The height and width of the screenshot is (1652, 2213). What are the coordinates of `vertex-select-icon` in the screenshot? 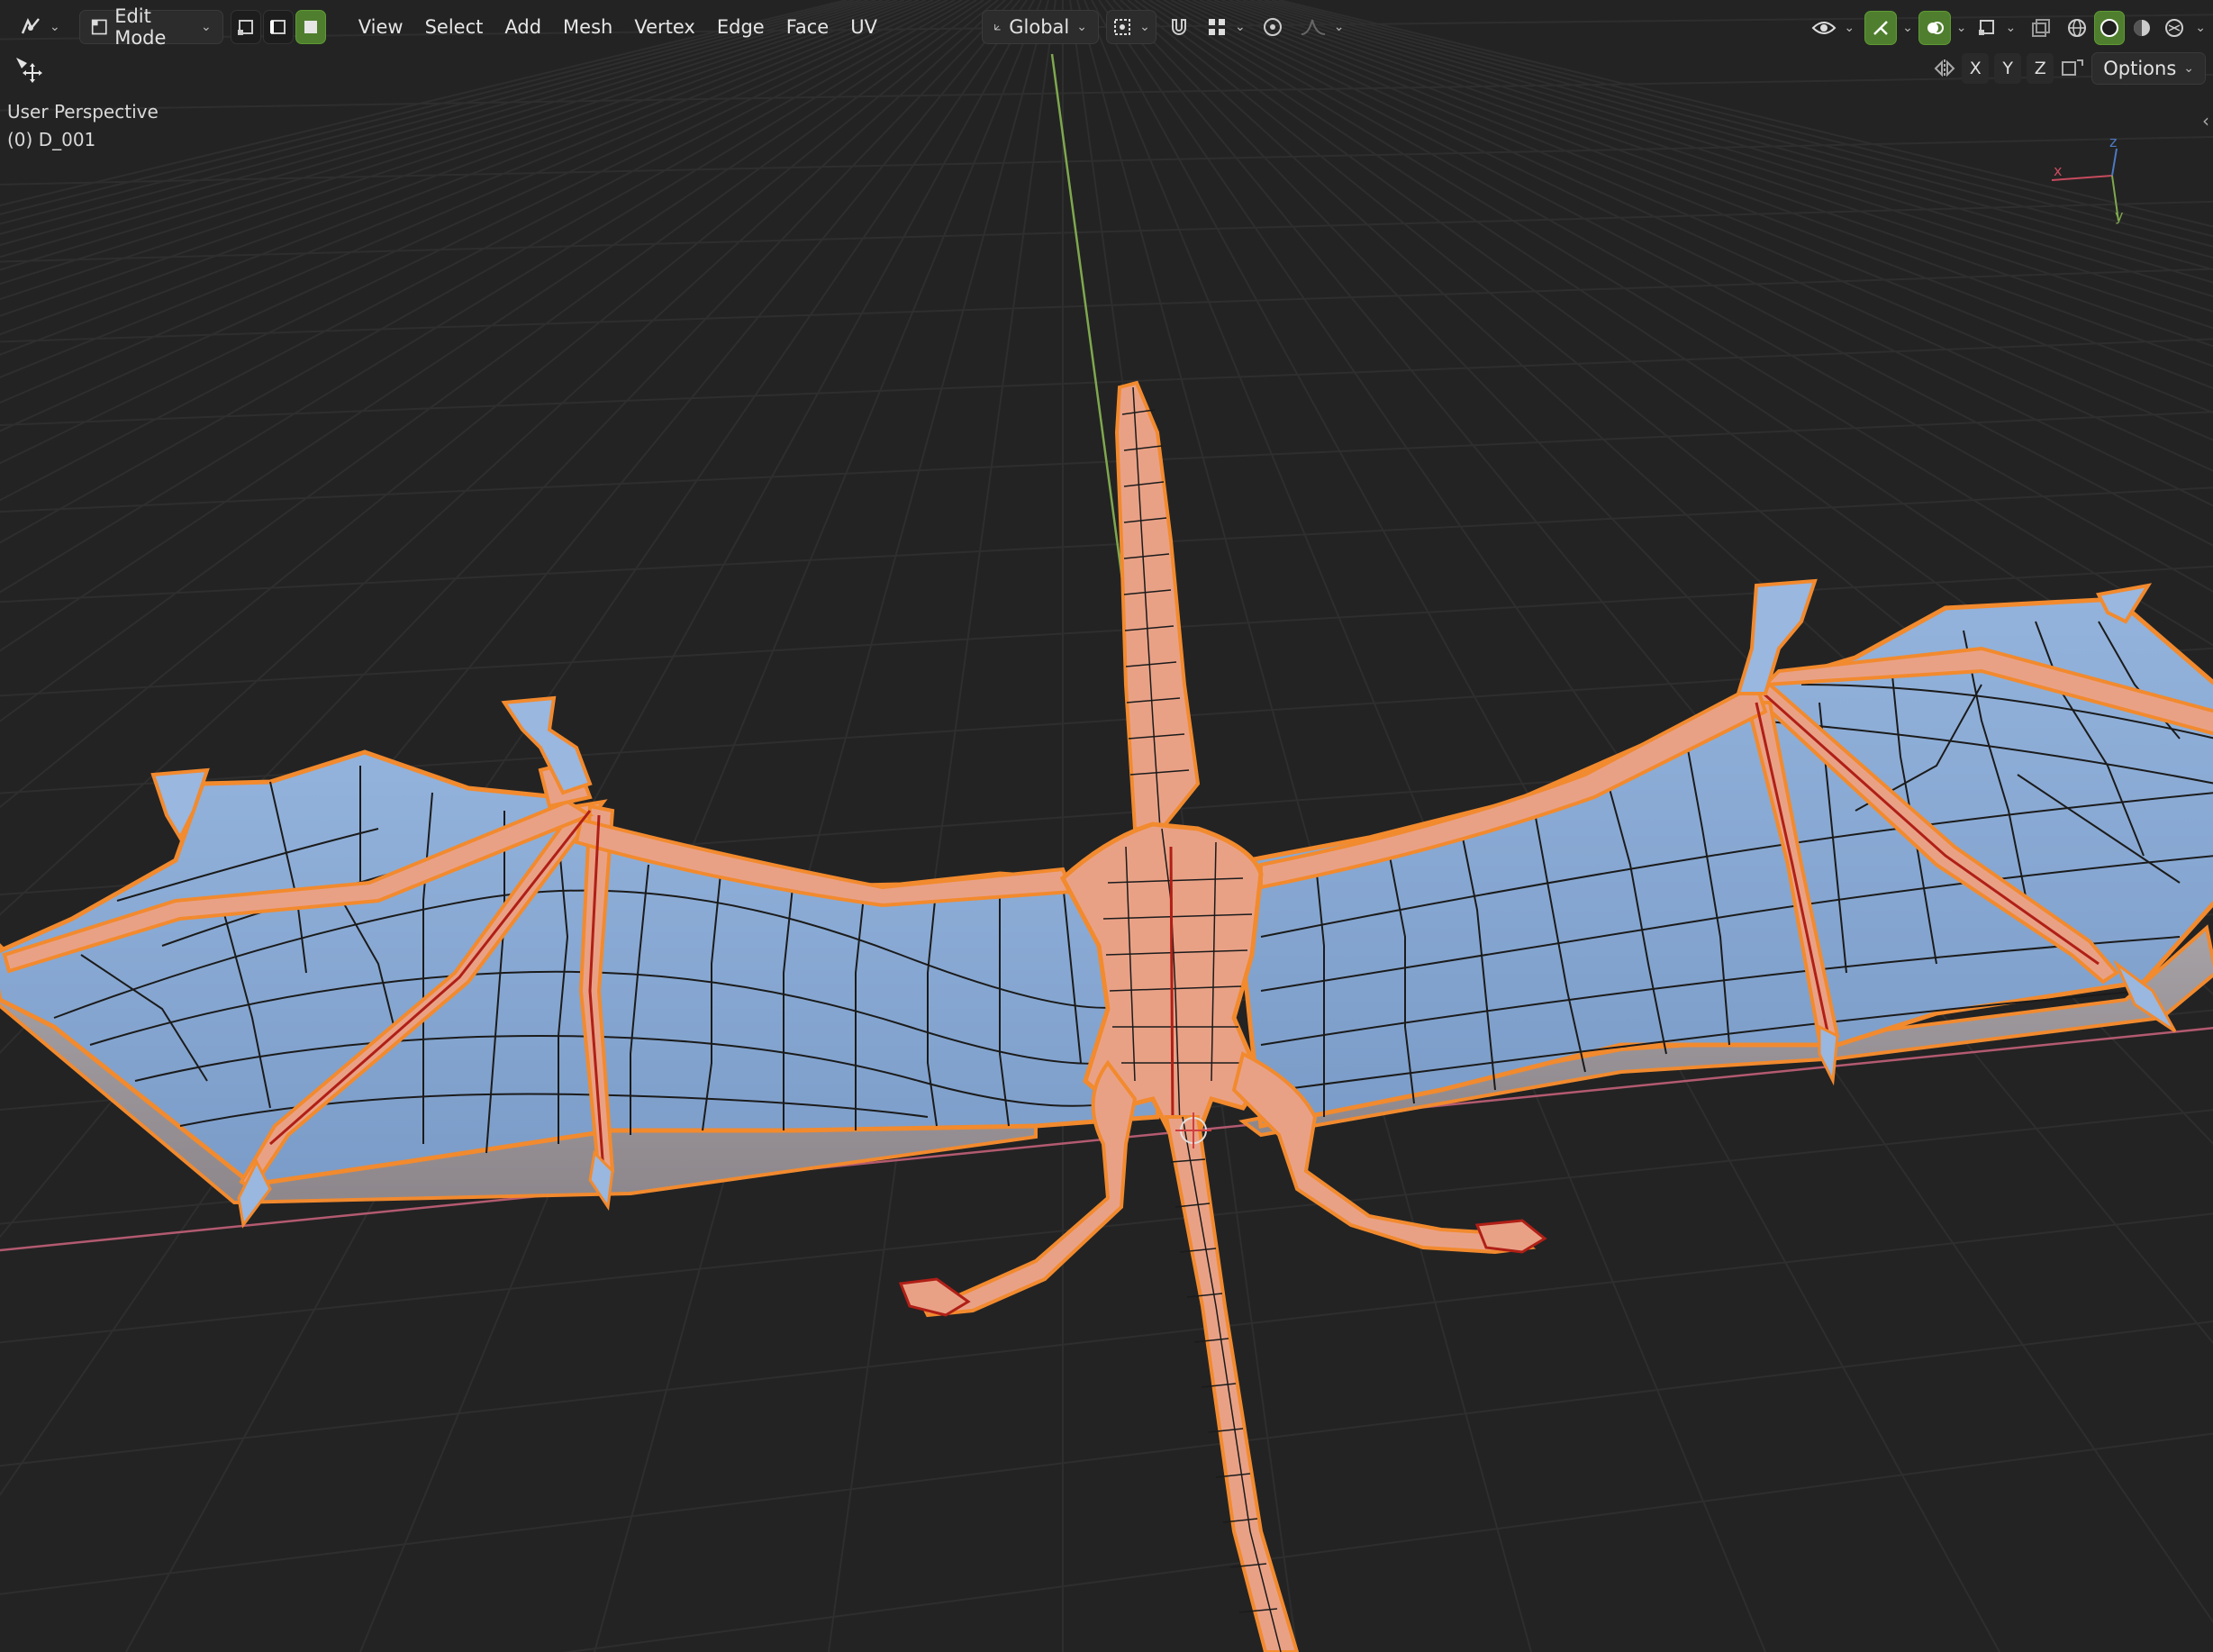 It's located at (245, 27).